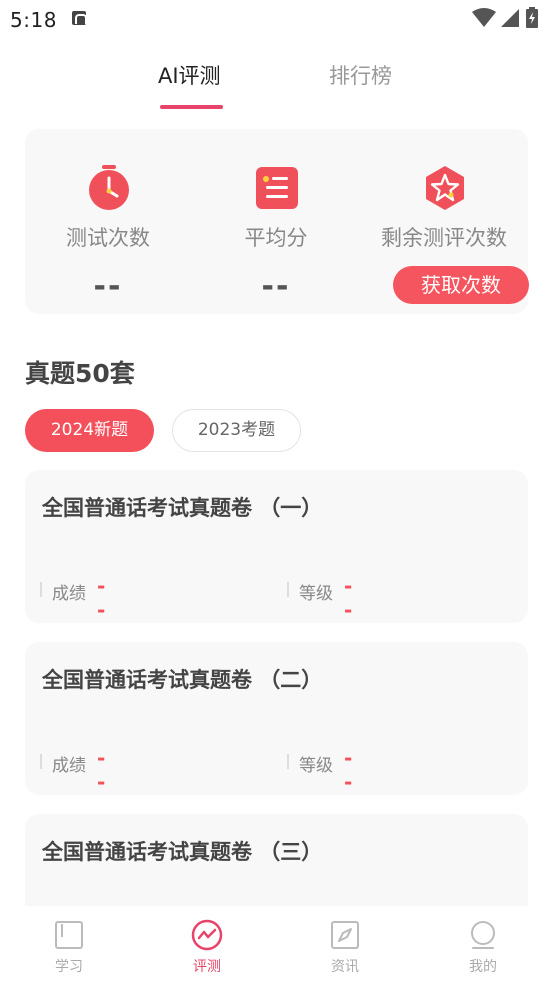  What do you see at coordinates (510, 18) in the screenshot?
I see `signal-icon` at bounding box center [510, 18].